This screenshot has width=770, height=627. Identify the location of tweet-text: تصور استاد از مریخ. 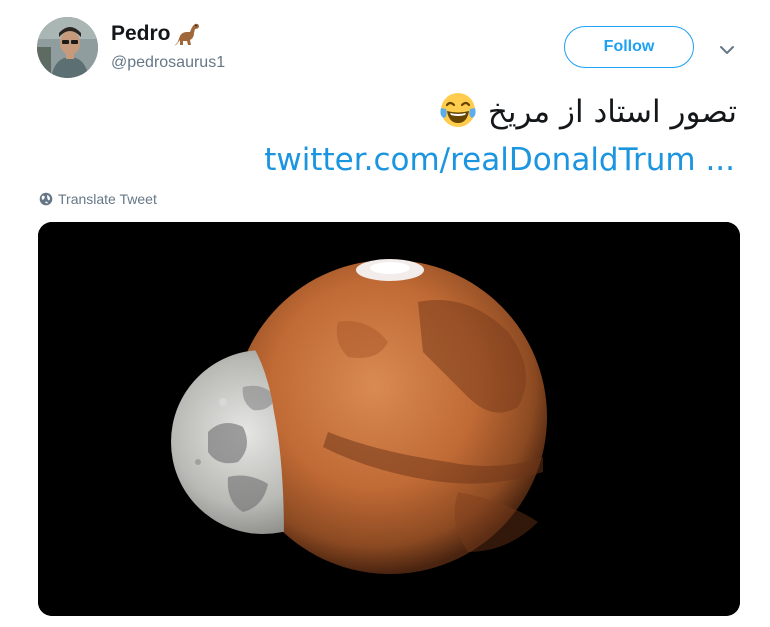
(387, 111).